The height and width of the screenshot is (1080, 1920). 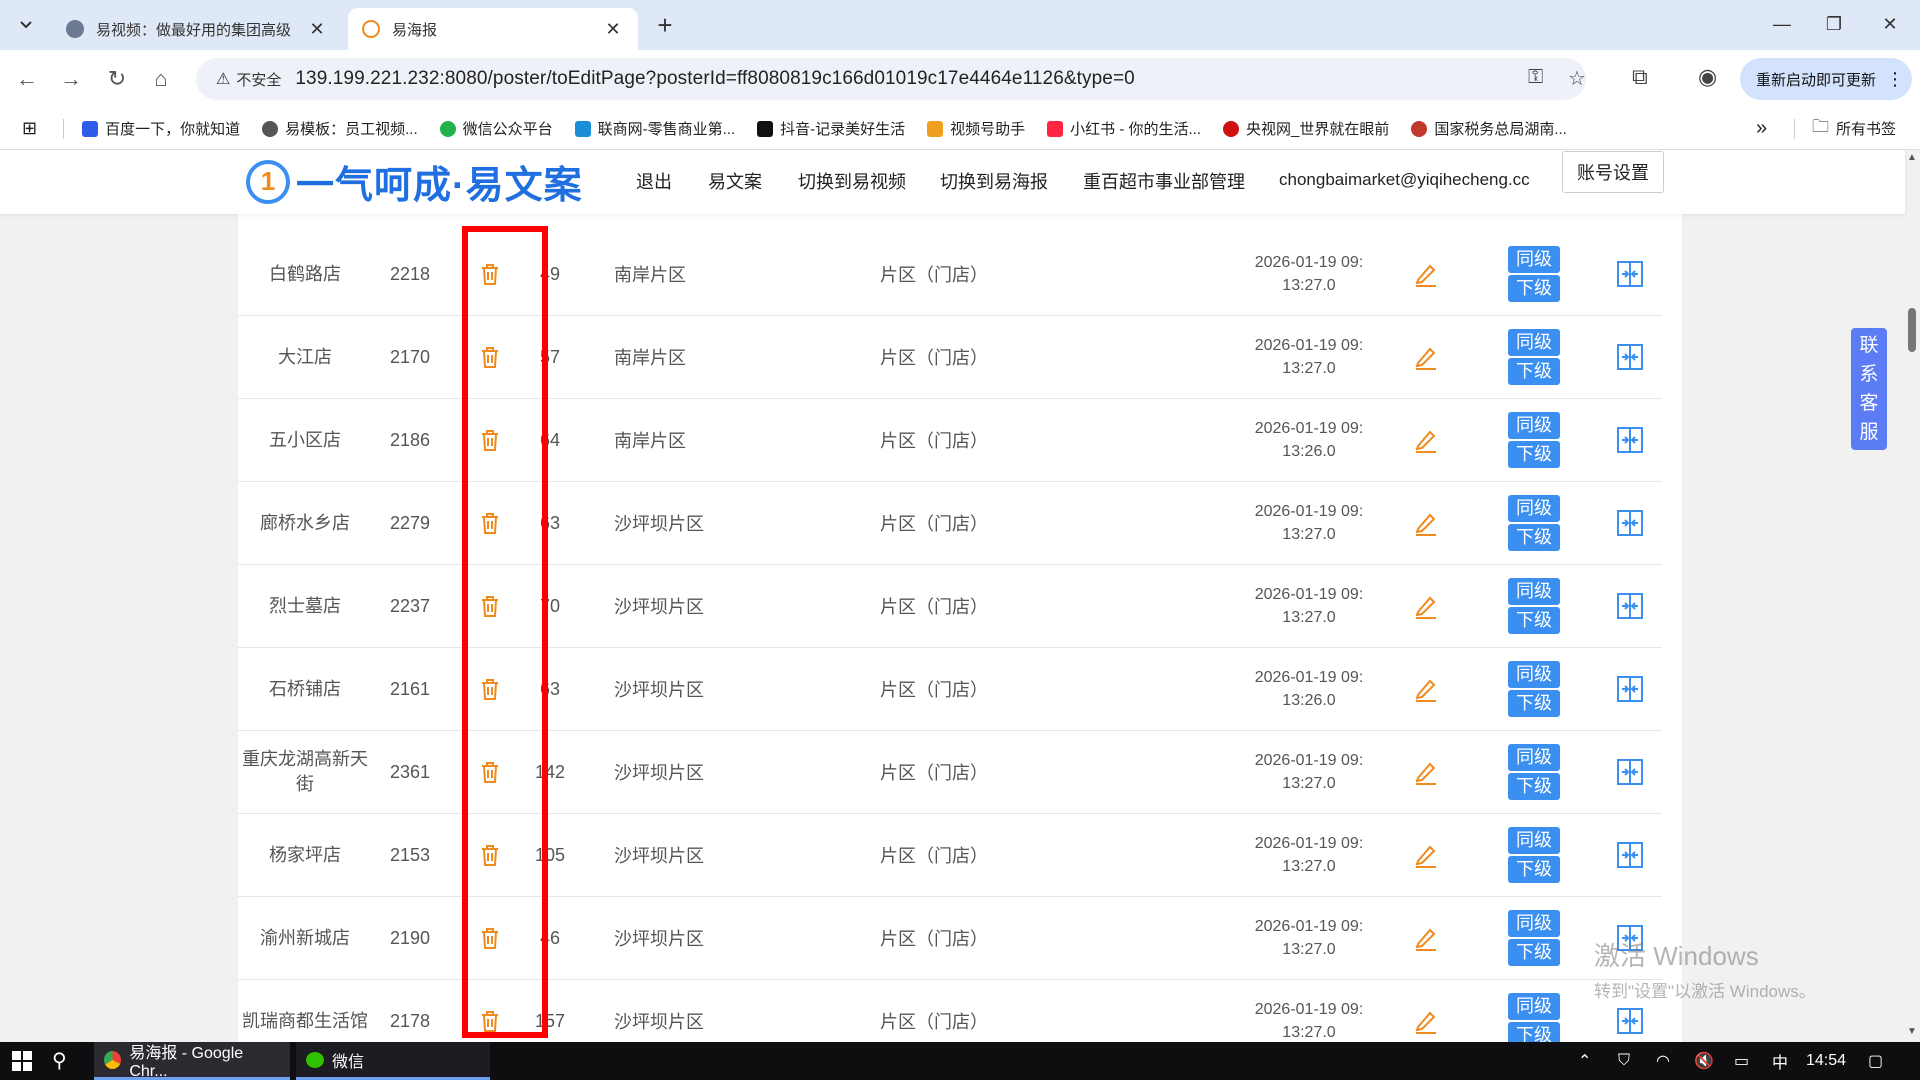 I want to click on taskbar-app-wechat: 微信, so click(x=393, y=1061).